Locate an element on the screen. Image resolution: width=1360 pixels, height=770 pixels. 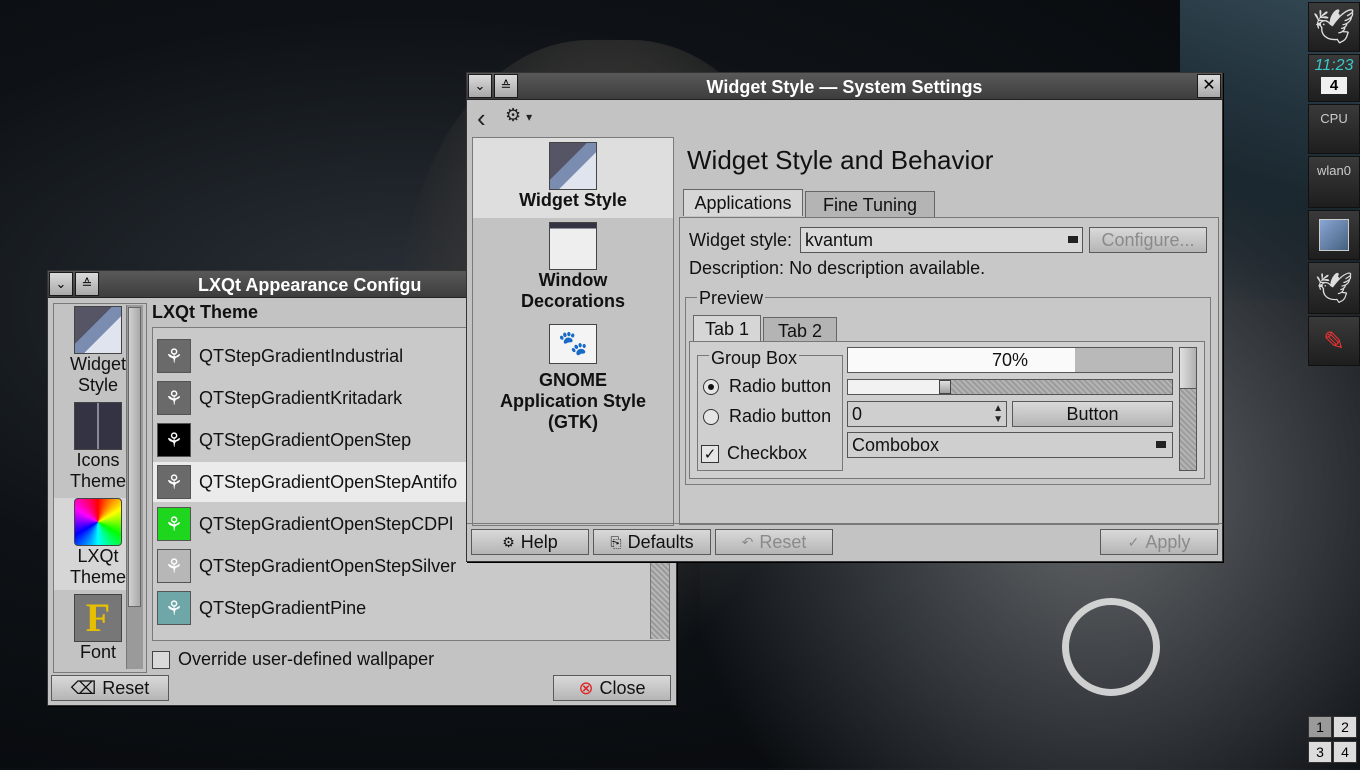
window-decorations-icon is located at coordinates (573, 246).